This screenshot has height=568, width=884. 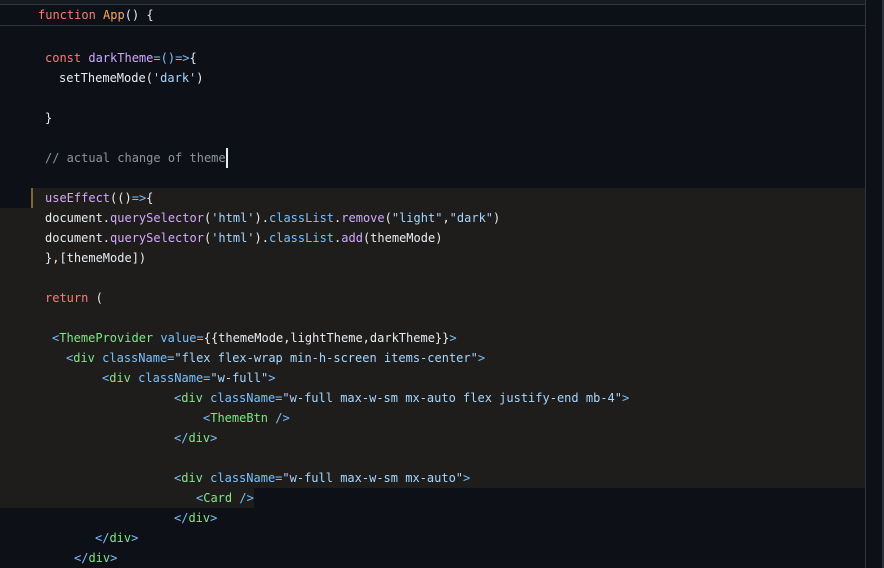 I want to click on vertical-scrollbar, so click(x=874, y=284).